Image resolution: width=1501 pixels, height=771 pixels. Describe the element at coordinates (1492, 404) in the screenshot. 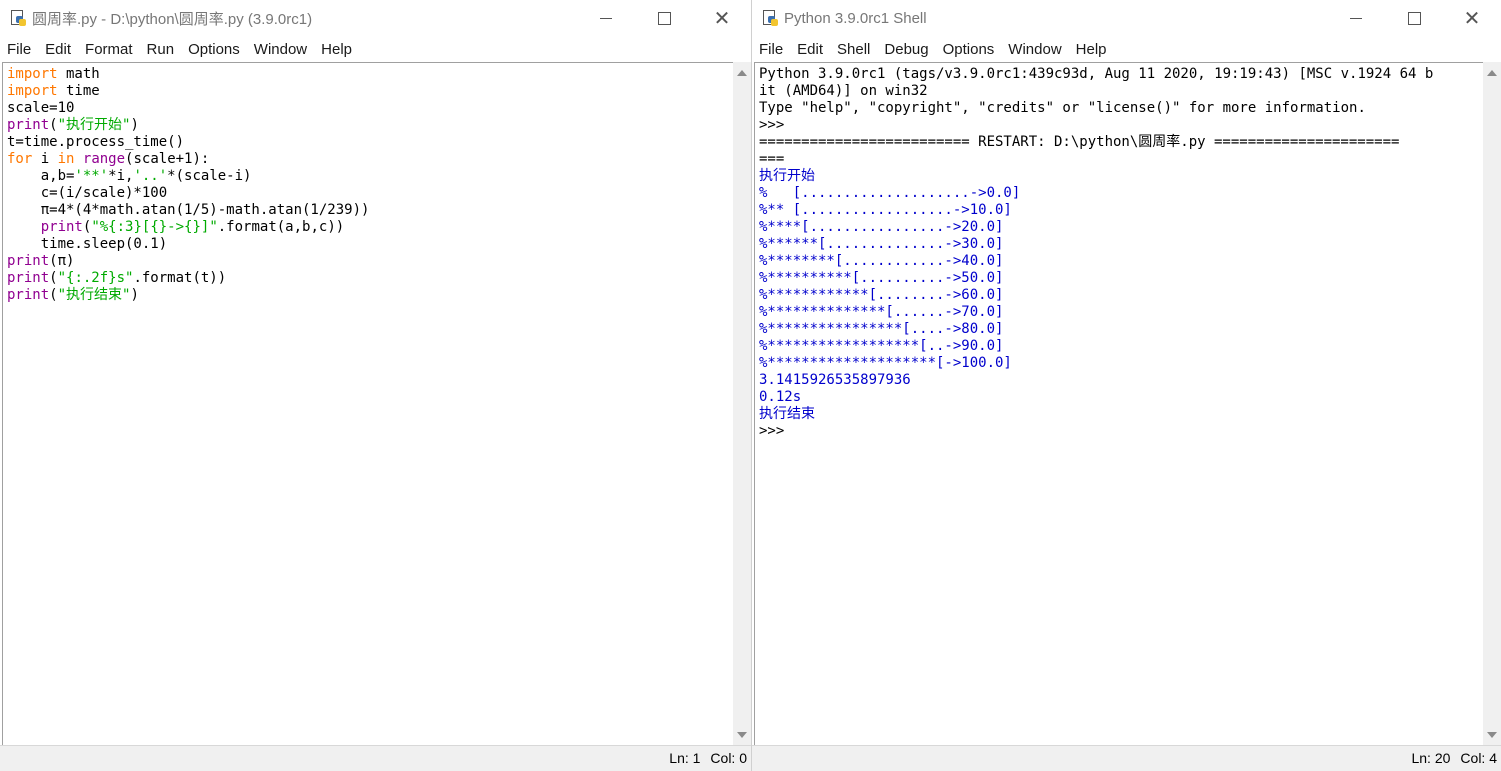

I see `shell-scrollbar` at that location.